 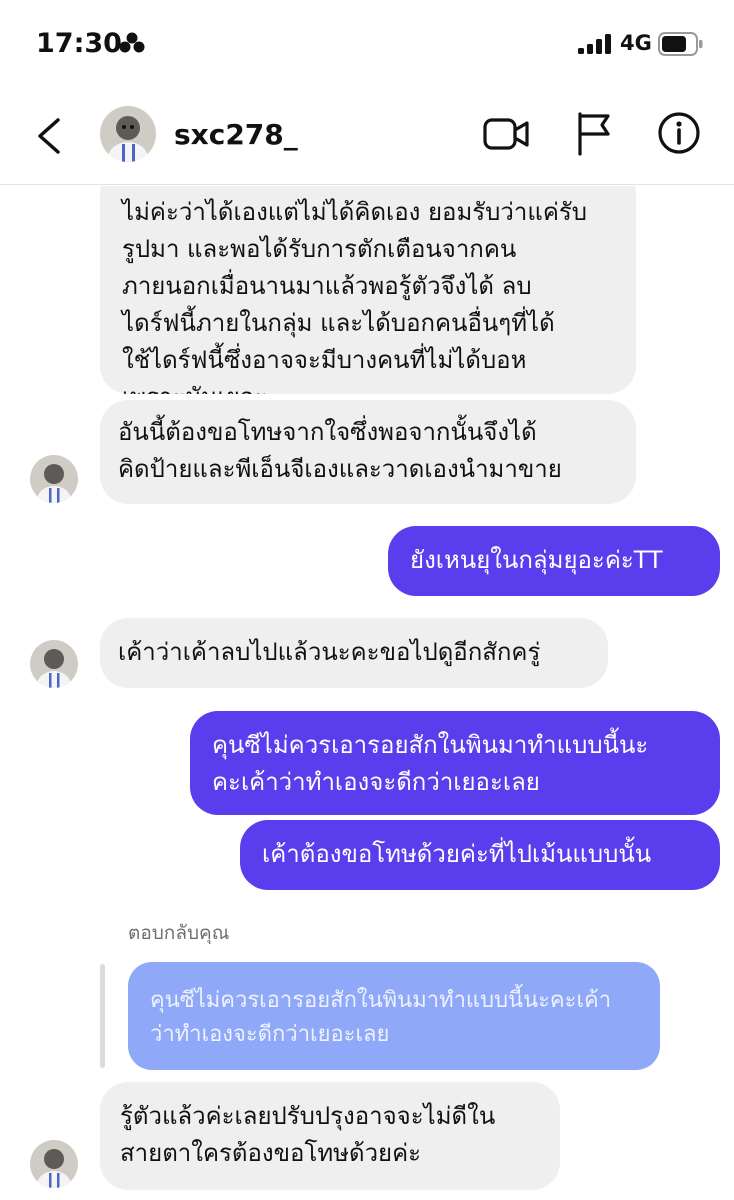 What do you see at coordinates (636, 43) in the screenshot?
I see `network-type: 4G` at bounding box center [636, 43].